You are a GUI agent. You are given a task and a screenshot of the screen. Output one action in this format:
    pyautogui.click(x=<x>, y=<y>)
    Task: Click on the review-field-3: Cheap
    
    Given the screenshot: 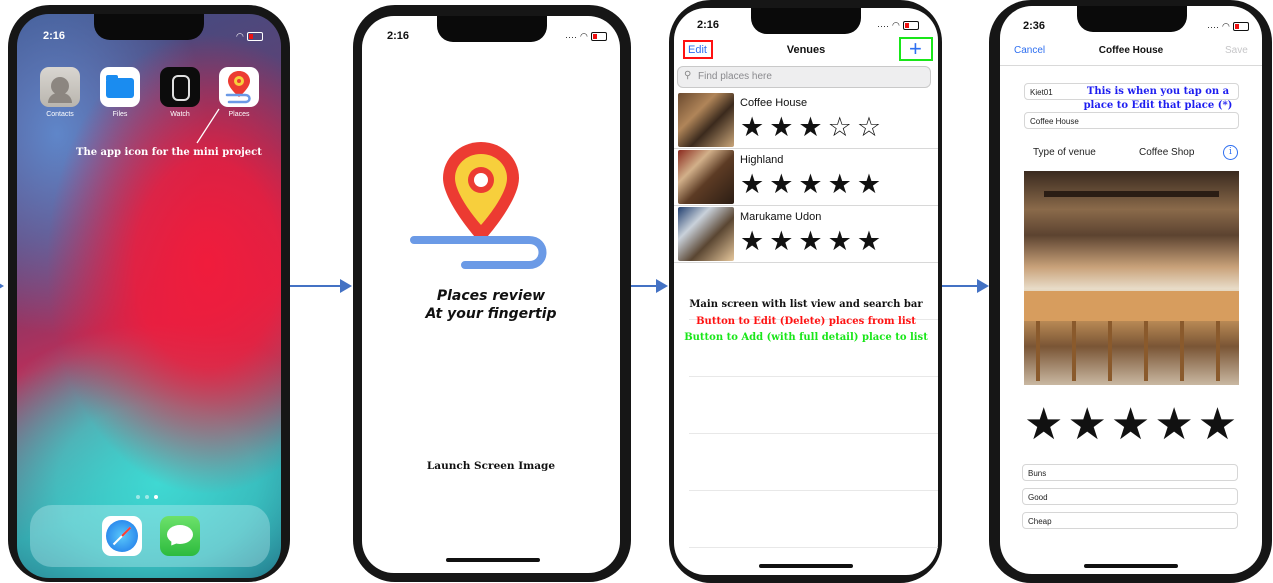 What is the action you would take?
    pyautogui.click(x=1130, y=520)
    